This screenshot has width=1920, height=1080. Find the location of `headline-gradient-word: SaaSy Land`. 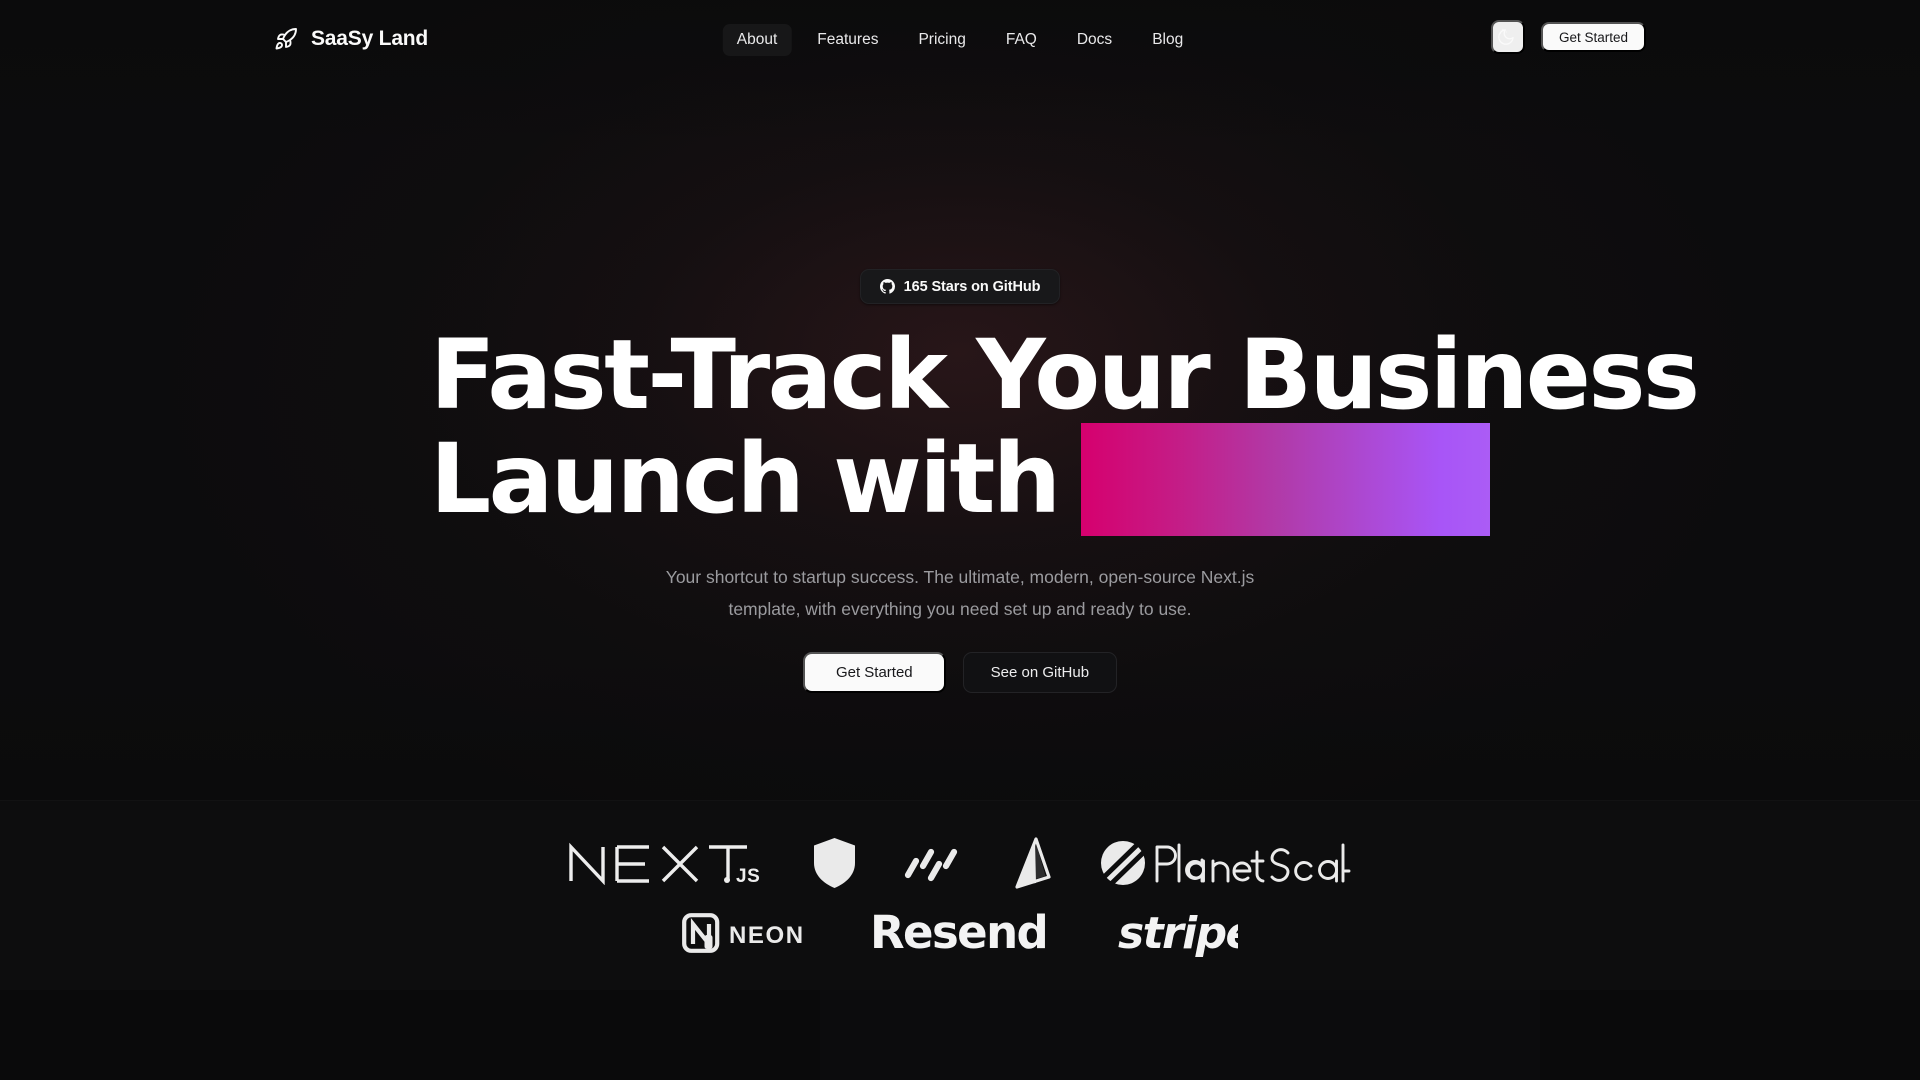

headline-gradient-word: SaaSy Land is located at coordinates (1285, 480).